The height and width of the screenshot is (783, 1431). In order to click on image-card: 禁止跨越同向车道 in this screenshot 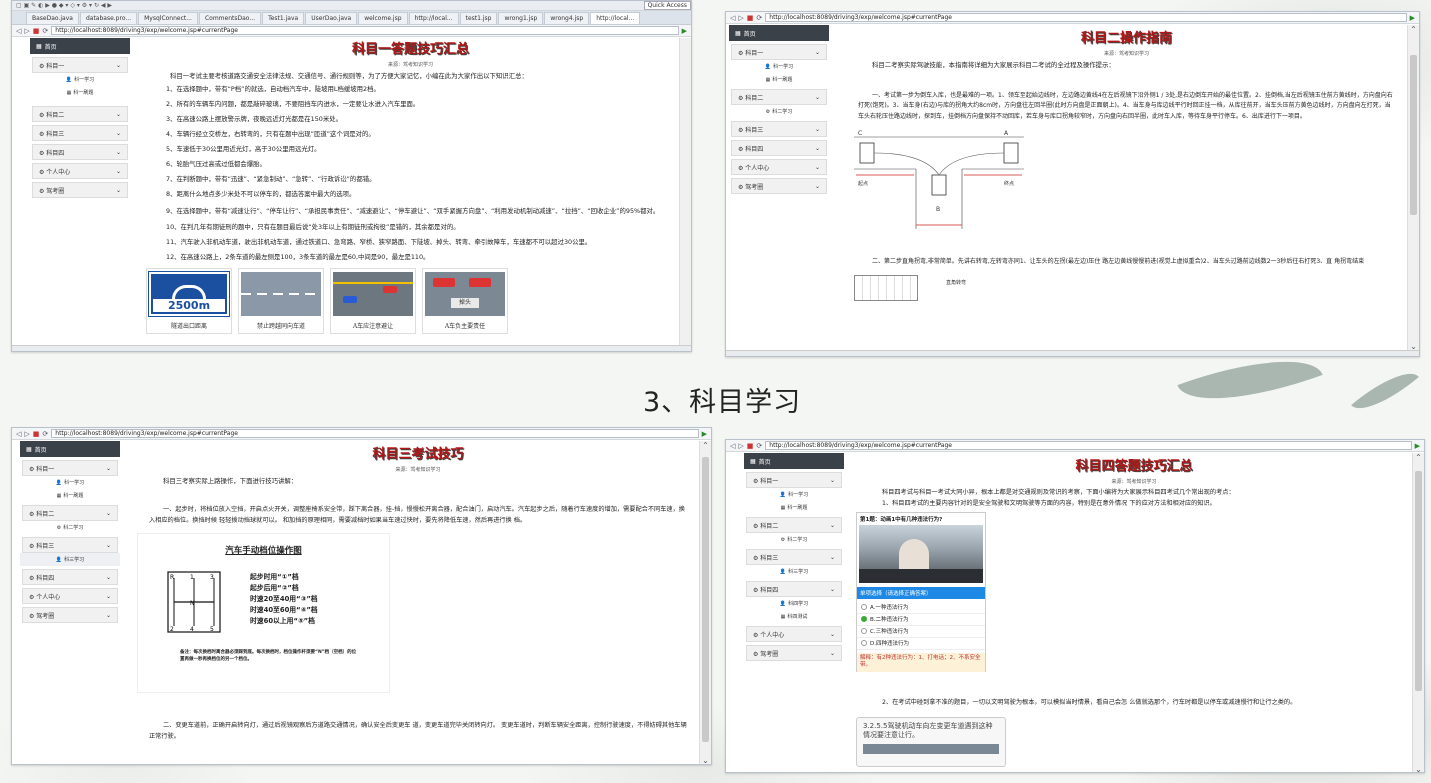, I will do `click(281, 301)`.